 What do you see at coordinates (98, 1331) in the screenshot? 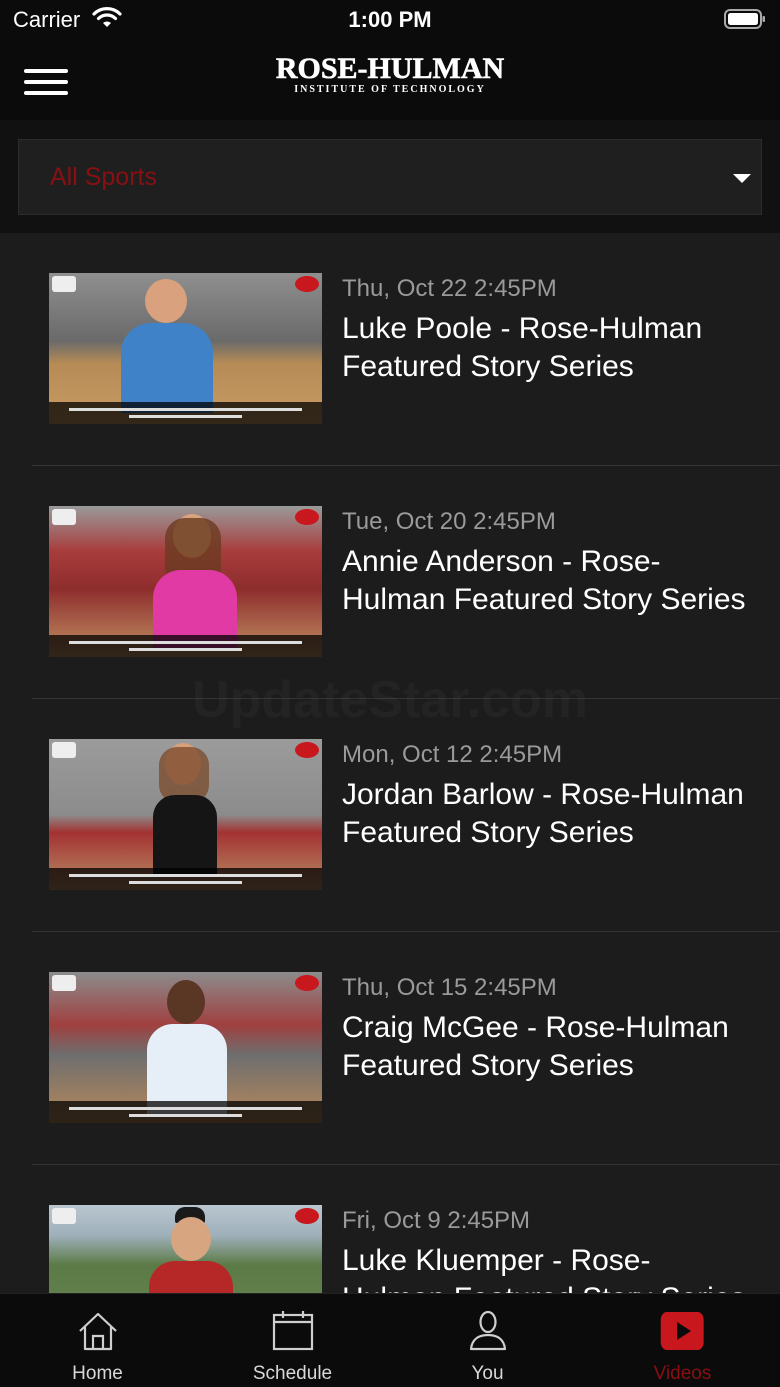
I see `home-icon` at bounding box center [98, 1331].